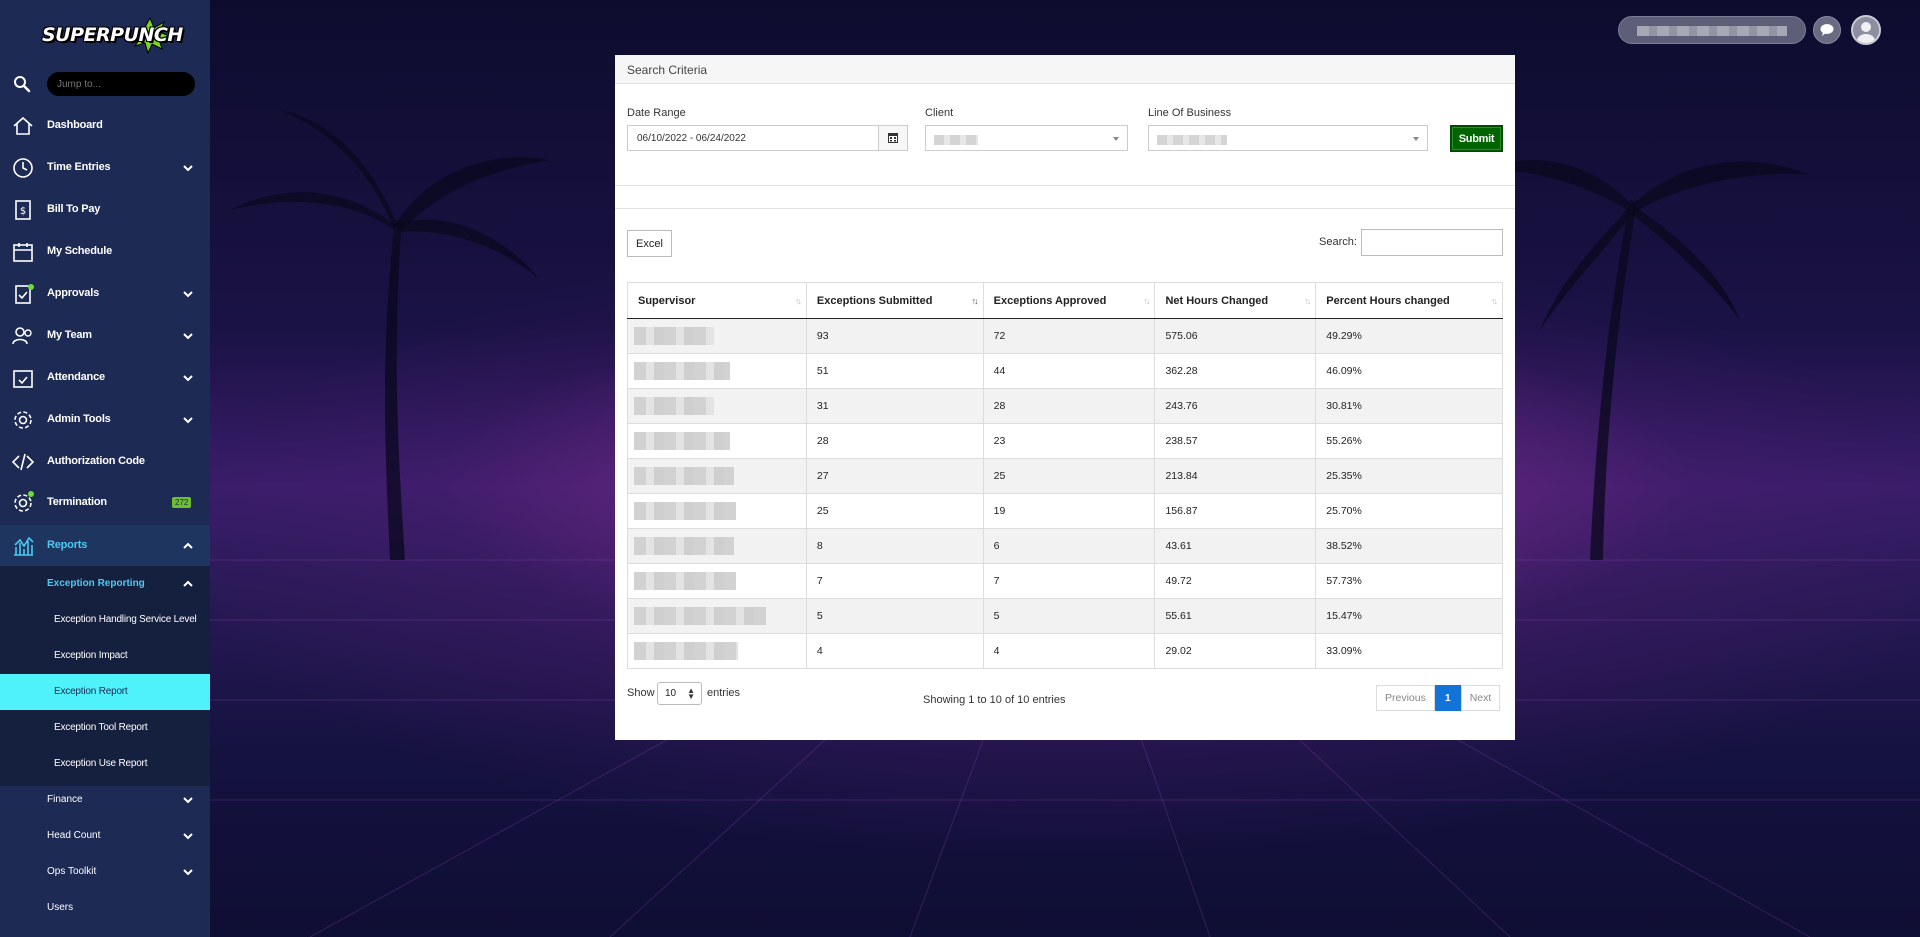  Describe the element at coordinates (105, 210) in the screenshot. I see `nav-item-bill-to-pay: $ Bill To Pay` at that location.